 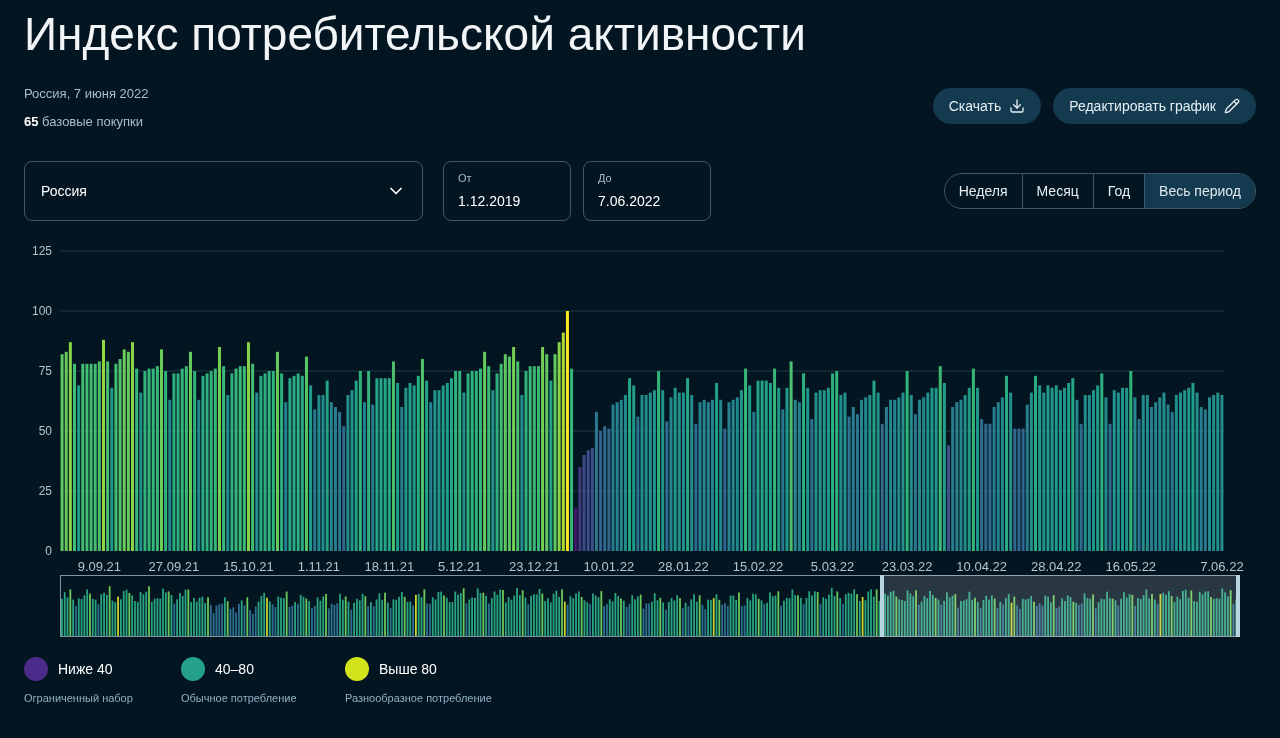 What do you see at coordinates (223, 191) in the screenshot?
I see `region-select: Россия` at bounding box center [223, 191].